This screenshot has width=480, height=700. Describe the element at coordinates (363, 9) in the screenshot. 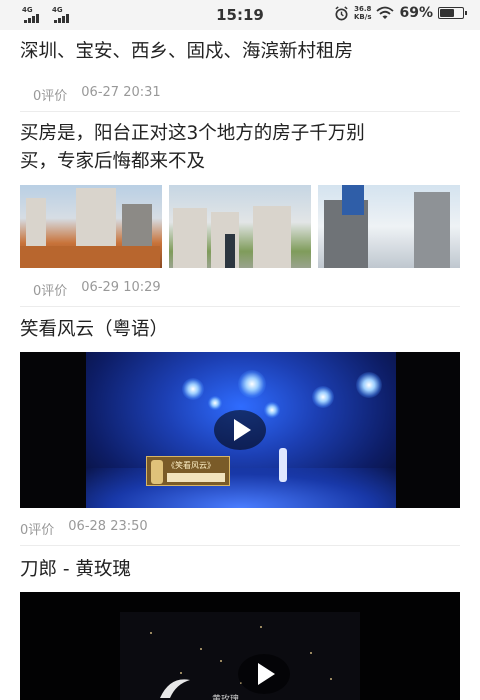

I see `speed-value: 36.8` at that location.